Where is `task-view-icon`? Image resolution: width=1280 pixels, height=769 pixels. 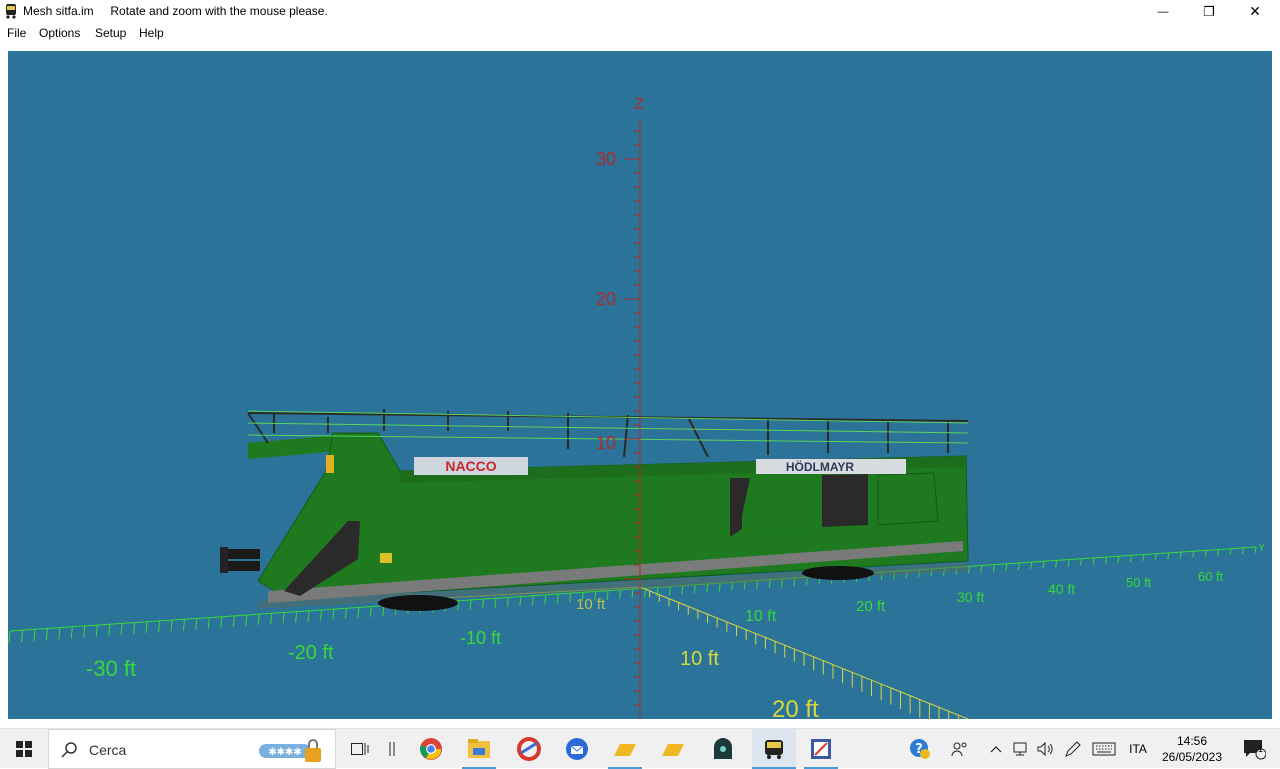 task-view-icon is located at coordinates (360, 749).